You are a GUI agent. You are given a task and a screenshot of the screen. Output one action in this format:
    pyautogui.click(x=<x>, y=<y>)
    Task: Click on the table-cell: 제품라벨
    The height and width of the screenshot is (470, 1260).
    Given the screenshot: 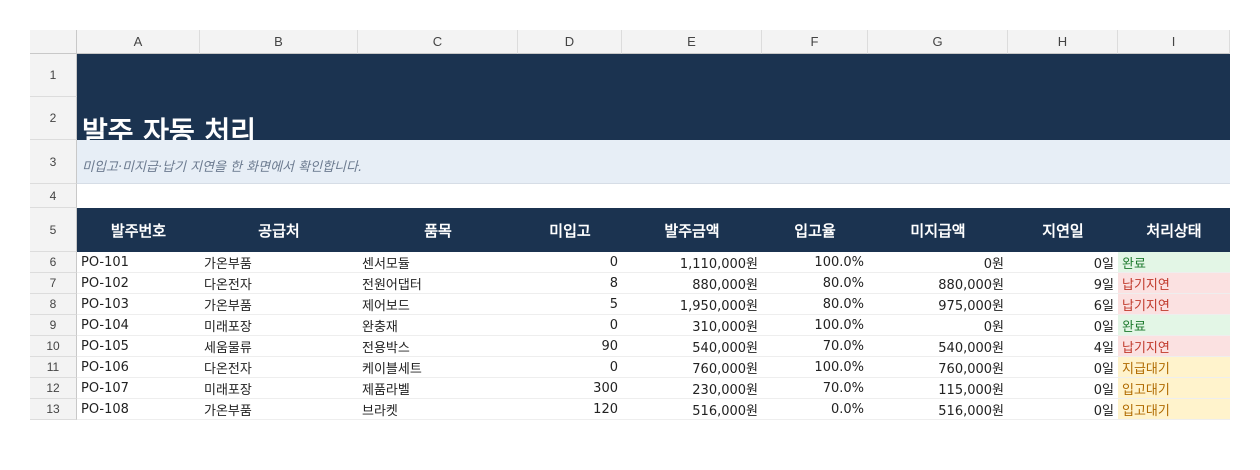 What is the action you would take?
    pyautogui.click(x=438, y=388)
    